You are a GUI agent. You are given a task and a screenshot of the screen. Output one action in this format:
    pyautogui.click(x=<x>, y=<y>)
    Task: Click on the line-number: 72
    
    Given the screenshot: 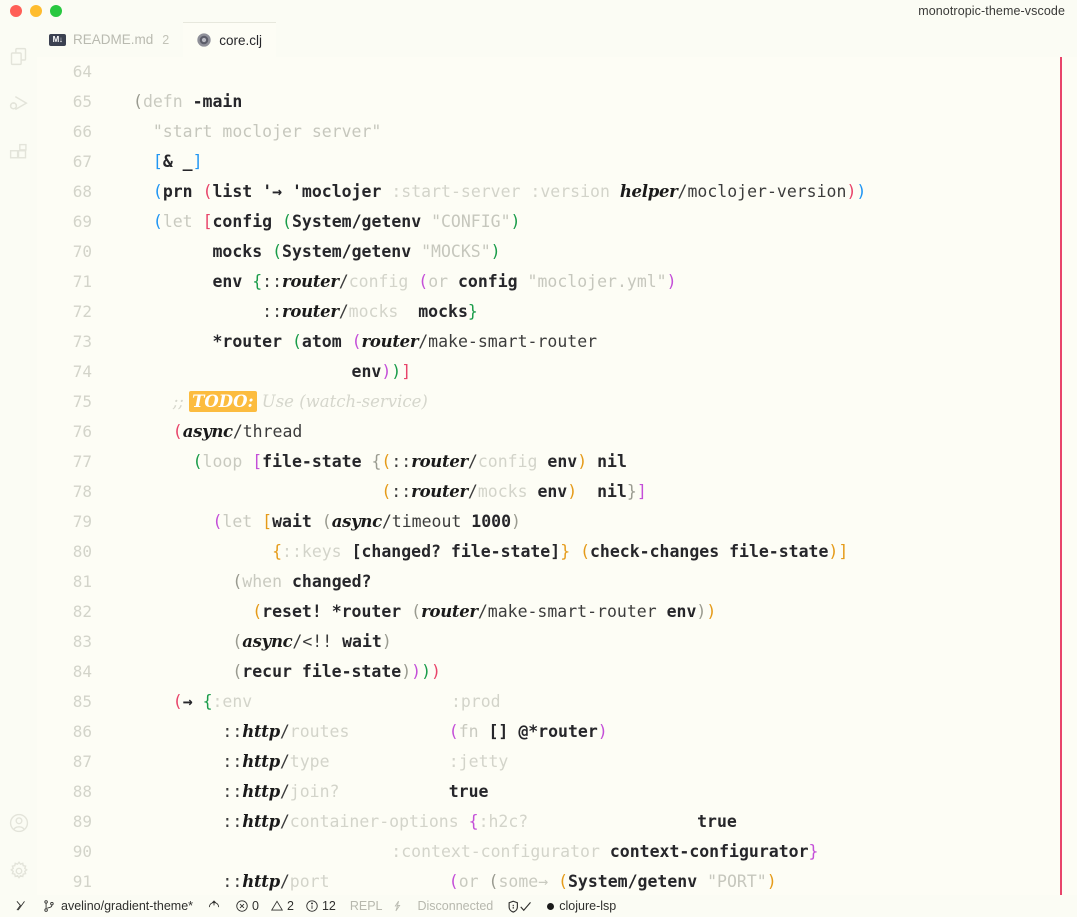 What is the action you would take?
    pyautogui.click(x=82, y=311)
    